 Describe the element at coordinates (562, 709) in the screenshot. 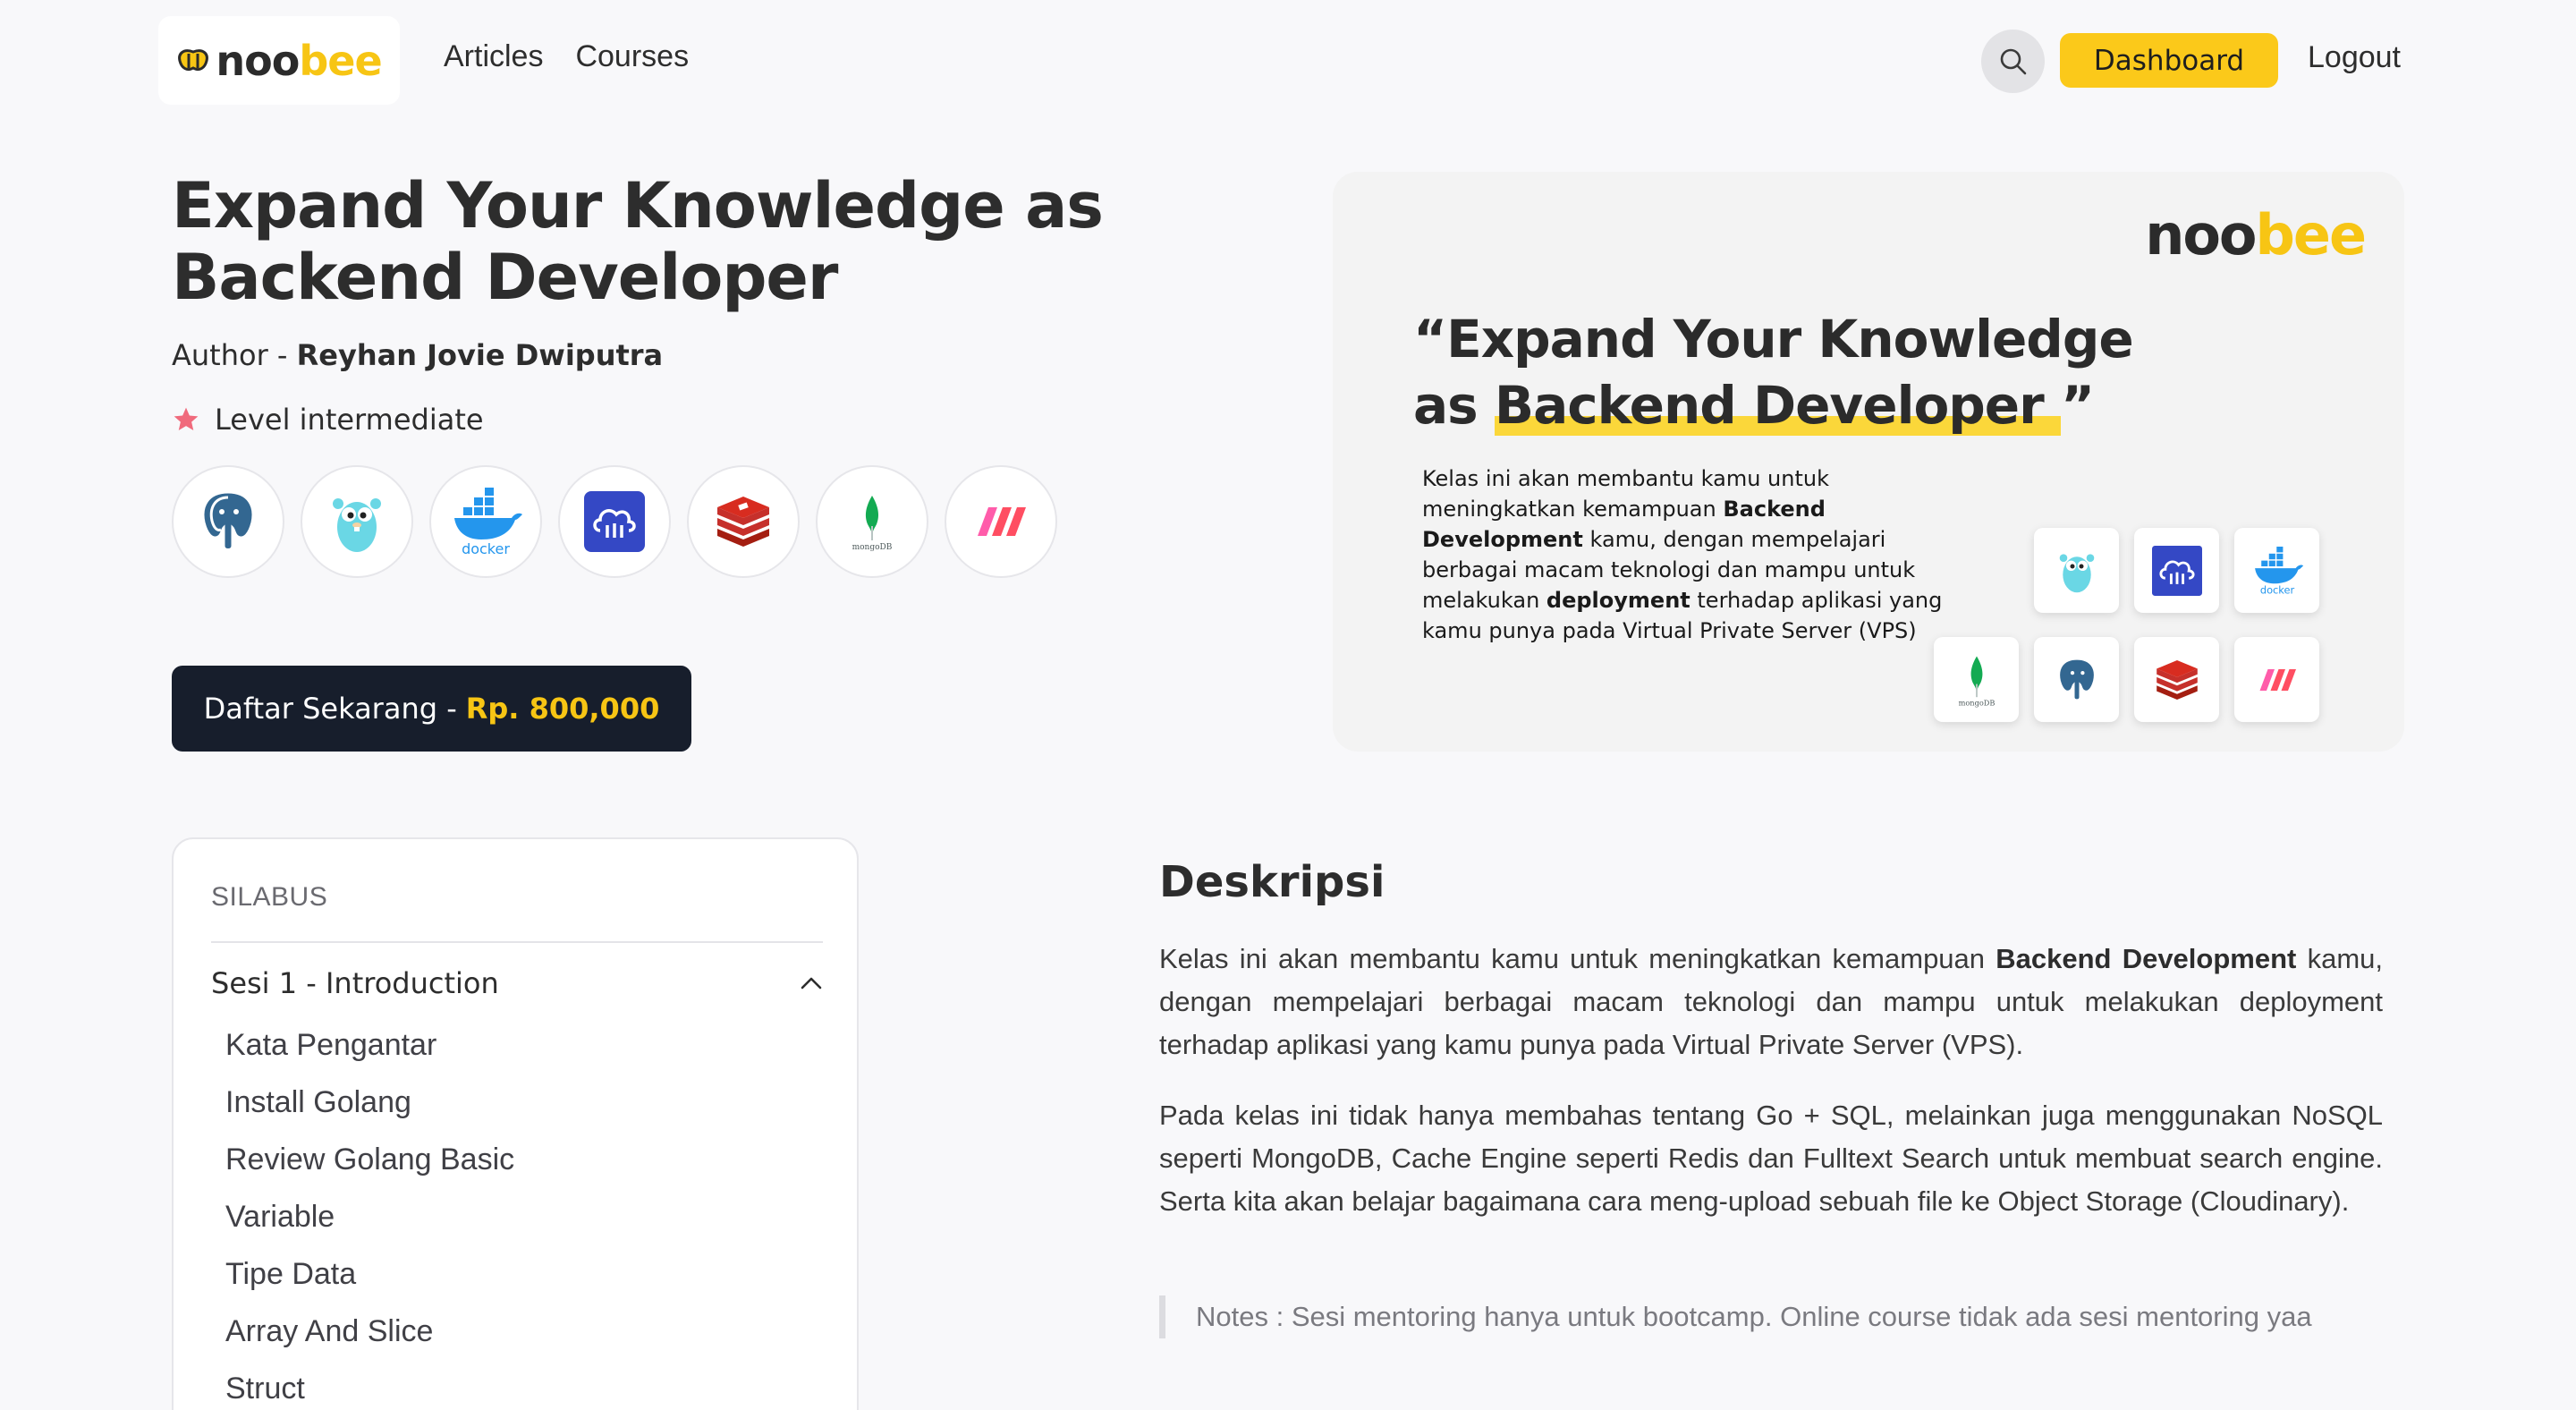

I see `cta-price: Rp. 800,000` at that location.